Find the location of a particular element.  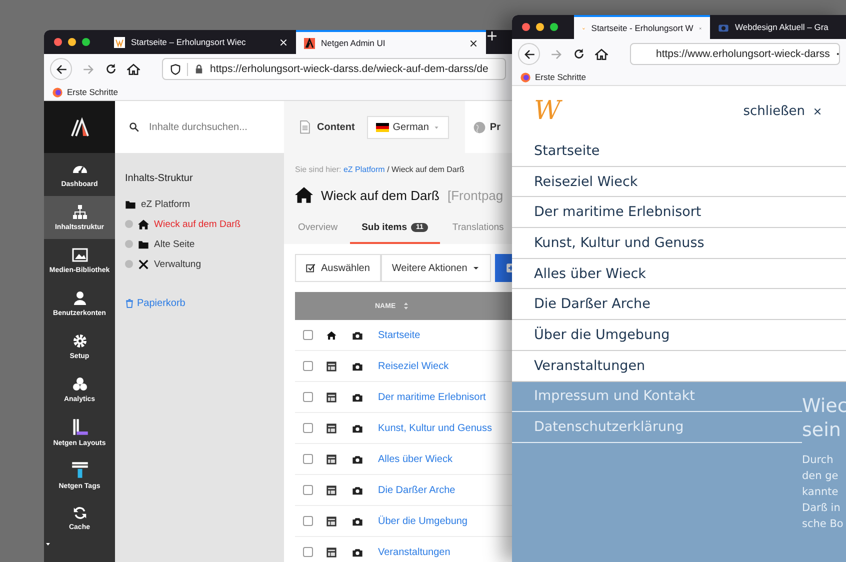

content-label: Content is located at coordinates (336, 127).